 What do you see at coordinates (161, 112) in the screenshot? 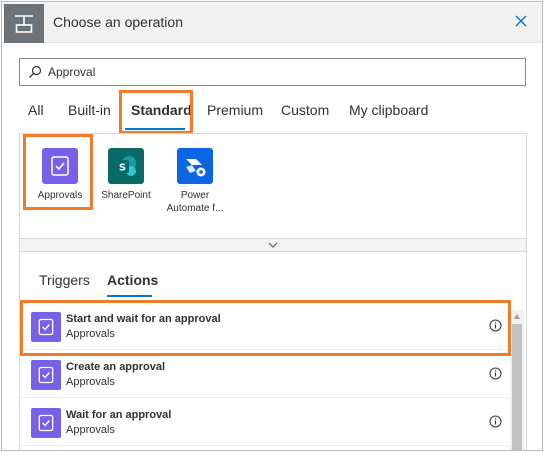
I see `tab-standard: Standard` at bounding box center [161, 112].